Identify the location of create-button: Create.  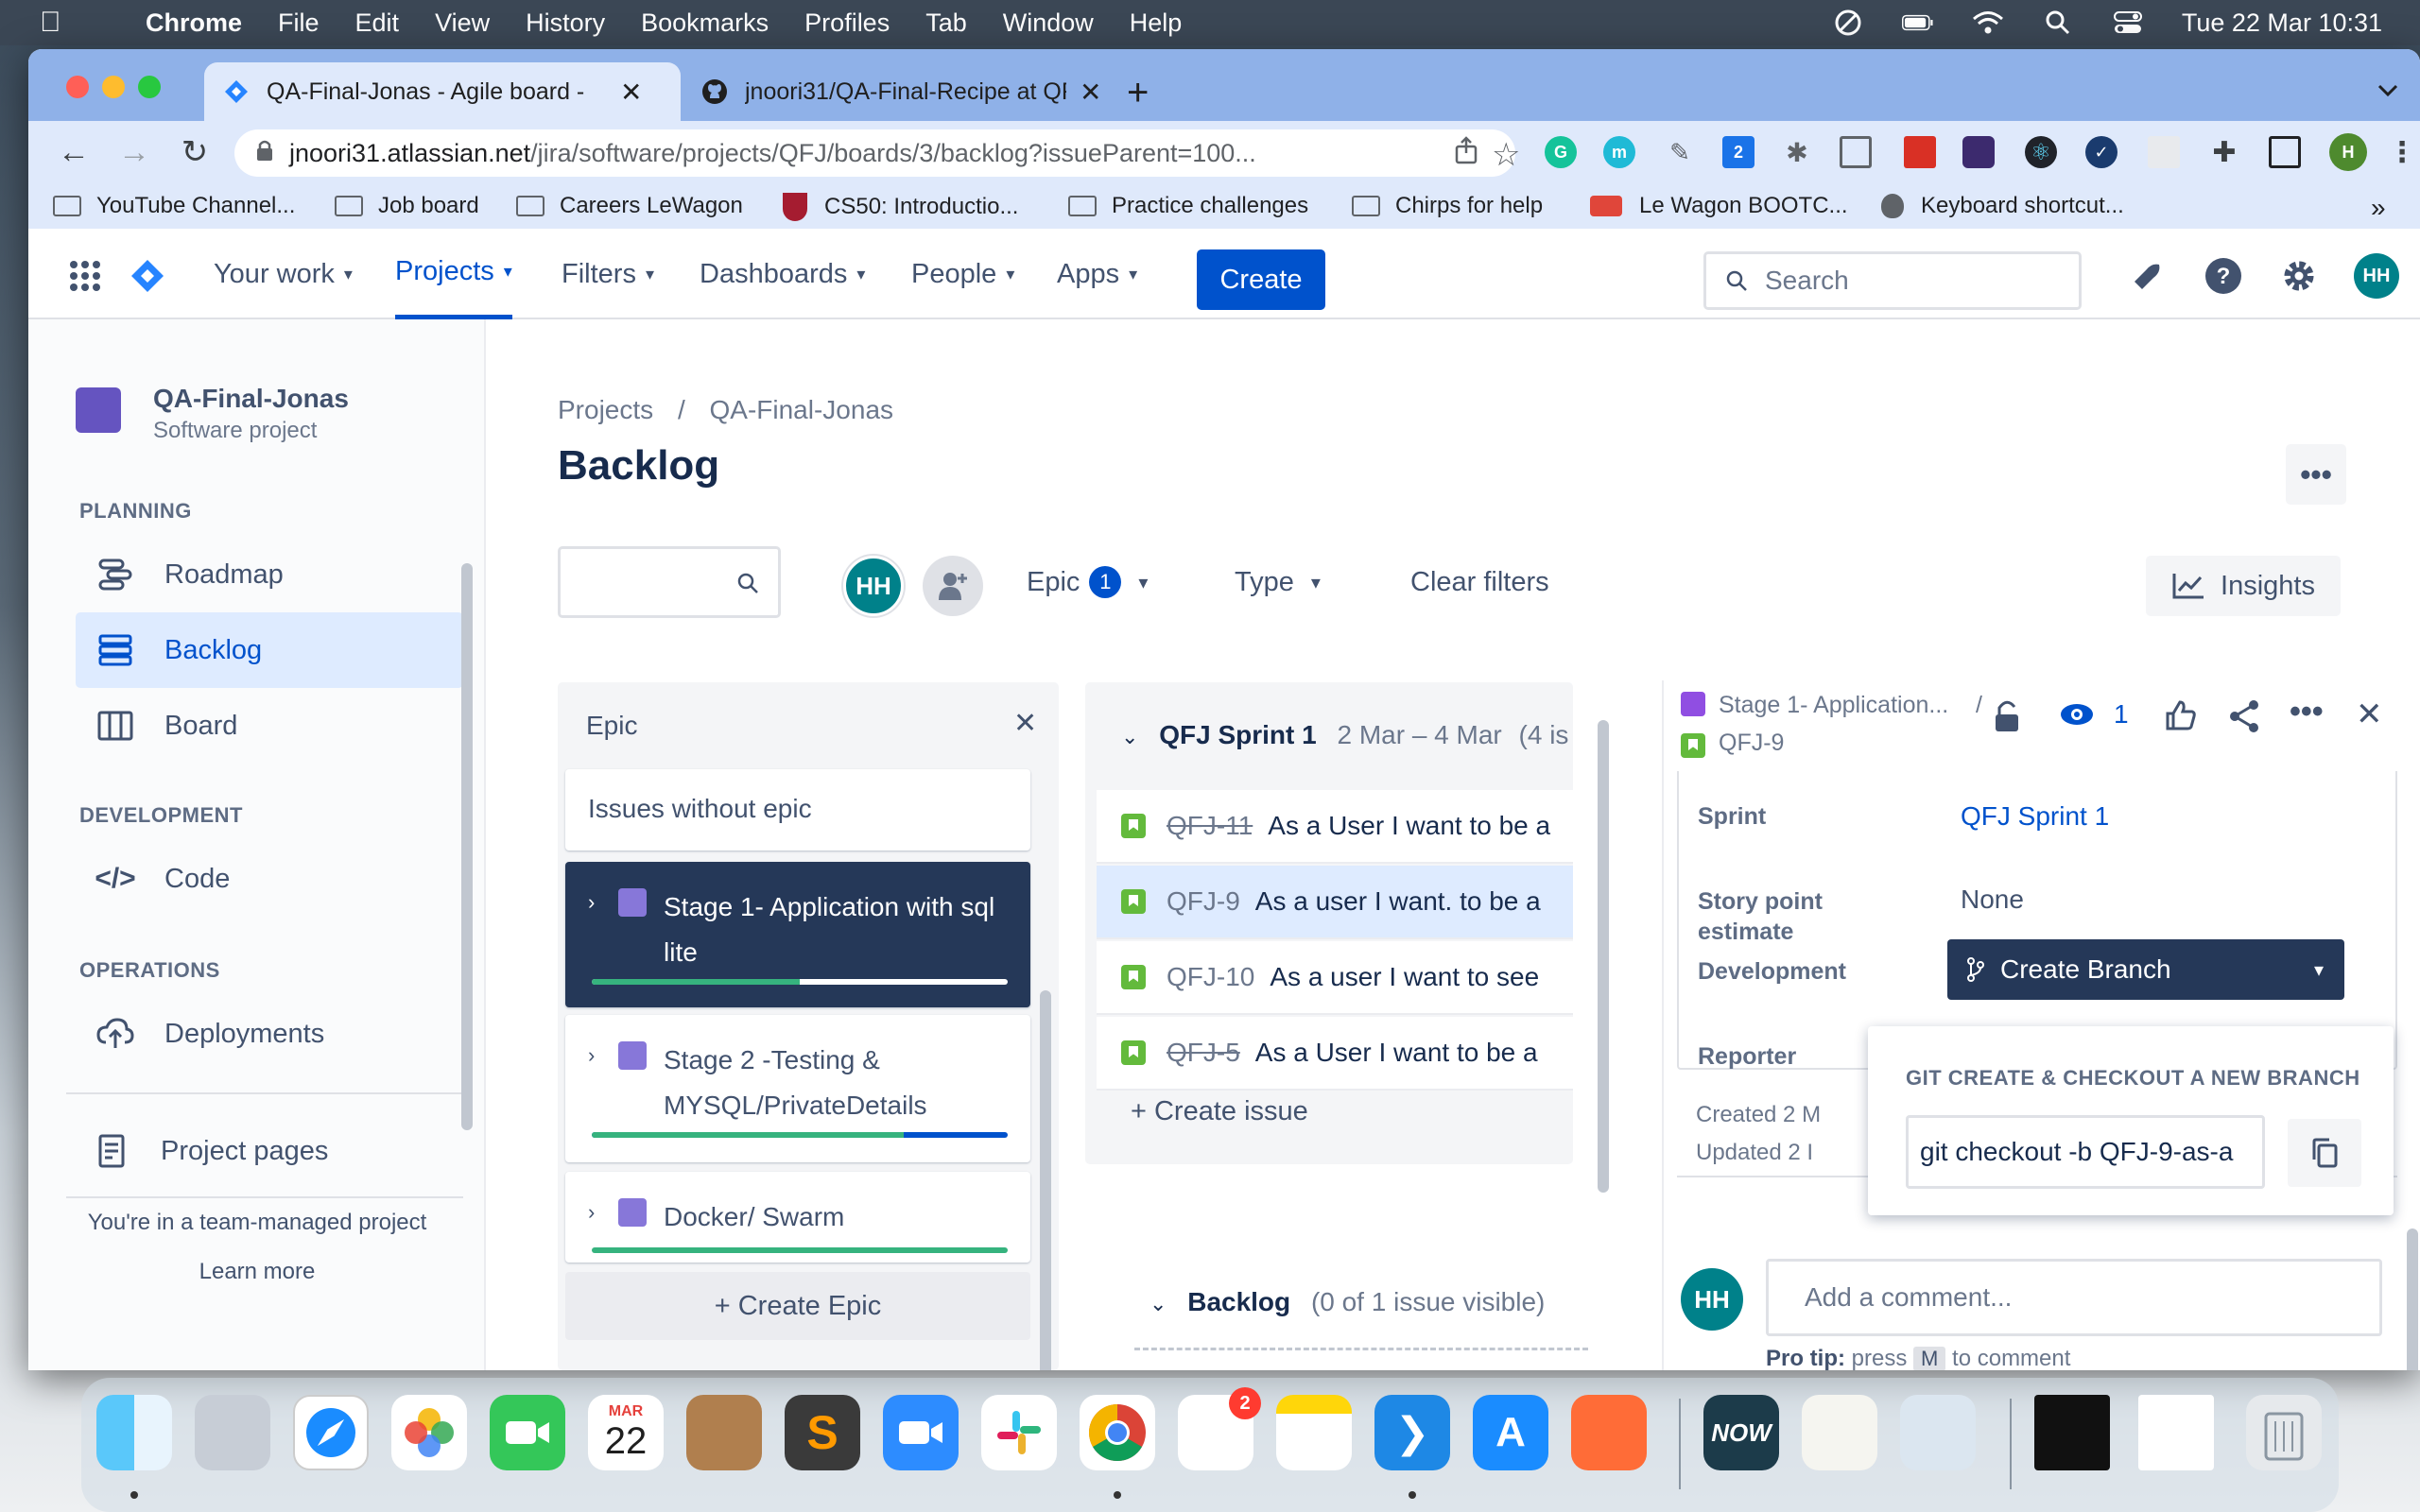
(1261, 279).